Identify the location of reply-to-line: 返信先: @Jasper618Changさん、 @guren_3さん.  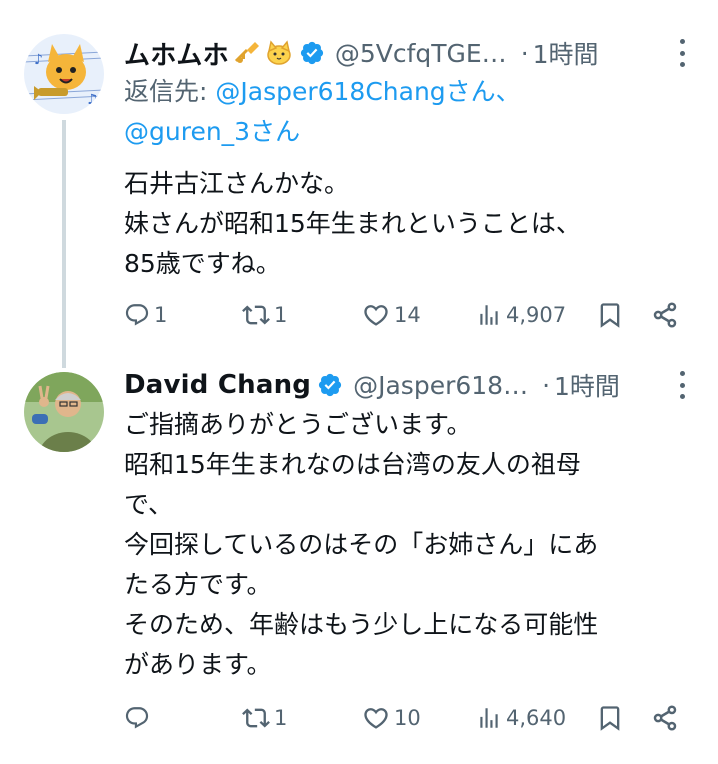
(404, 112).